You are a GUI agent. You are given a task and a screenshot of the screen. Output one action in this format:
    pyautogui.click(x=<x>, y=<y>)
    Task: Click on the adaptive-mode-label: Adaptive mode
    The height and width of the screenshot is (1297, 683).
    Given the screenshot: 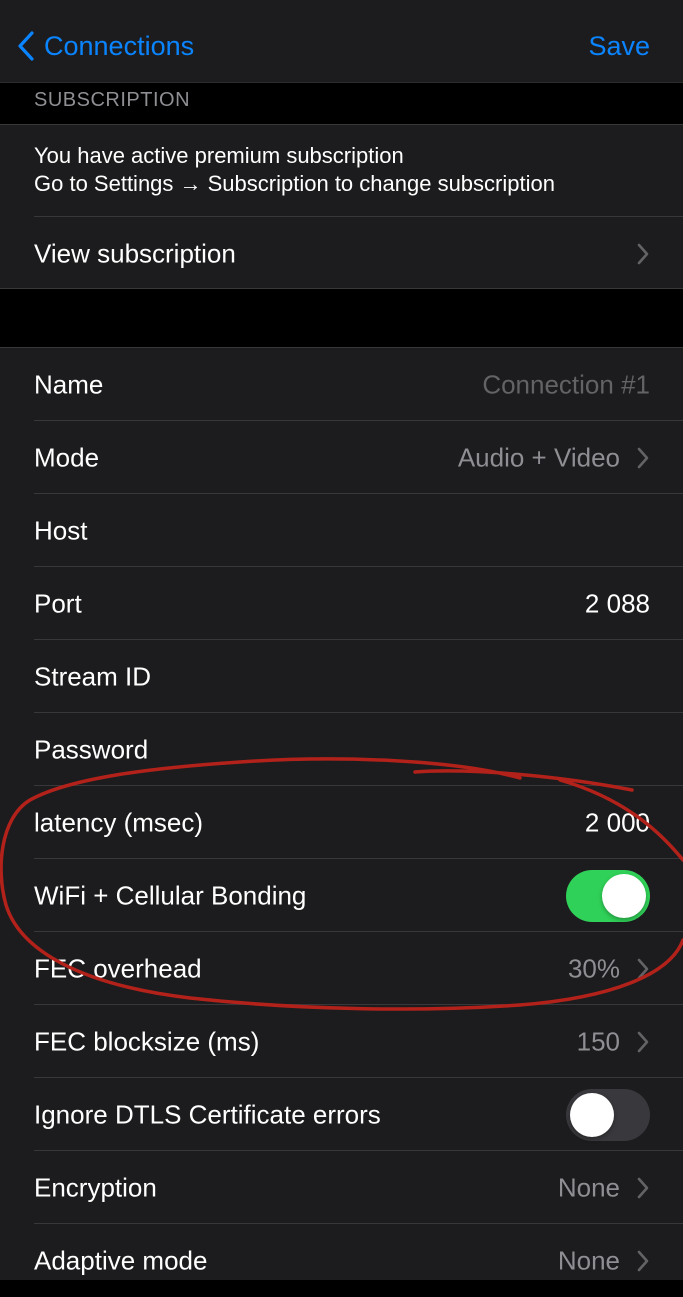 What is the action you would take?
    pyautogui.click(x=121, y=1260)
    